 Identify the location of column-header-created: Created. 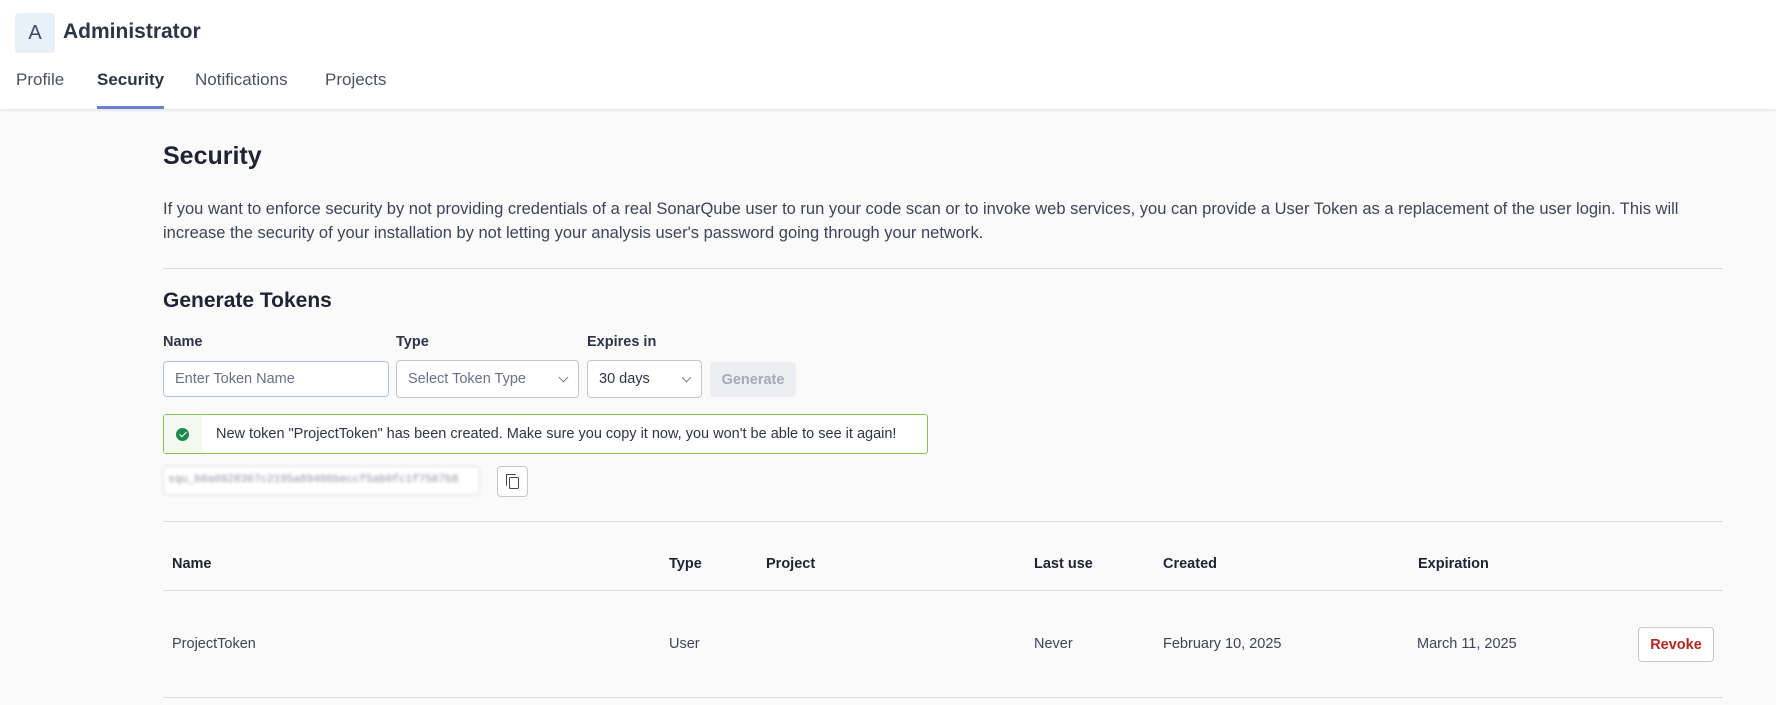
(1190, 564).